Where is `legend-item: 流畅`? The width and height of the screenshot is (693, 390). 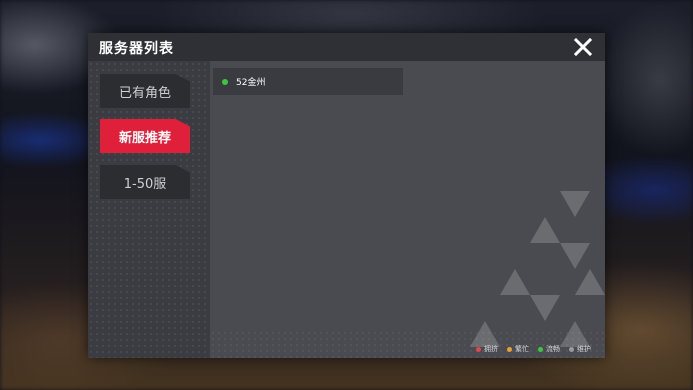
legend-item: 流畅 is located at coordinates (549, 349).